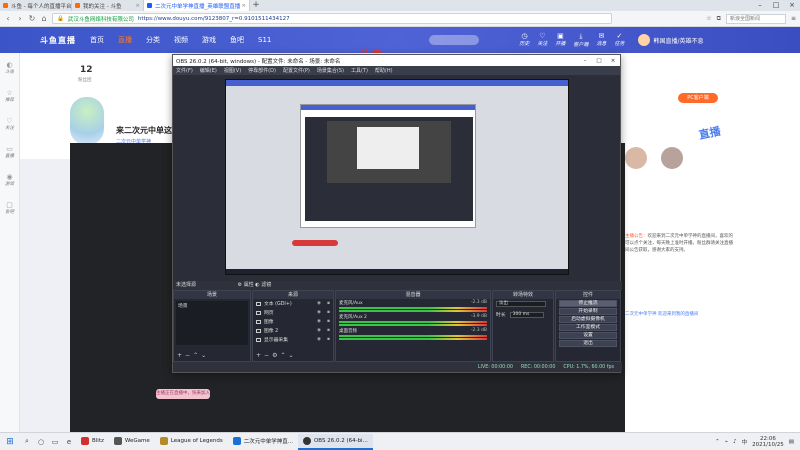 The image size is (800, 450). I want to click on input-method: 中, so click(745, 442).